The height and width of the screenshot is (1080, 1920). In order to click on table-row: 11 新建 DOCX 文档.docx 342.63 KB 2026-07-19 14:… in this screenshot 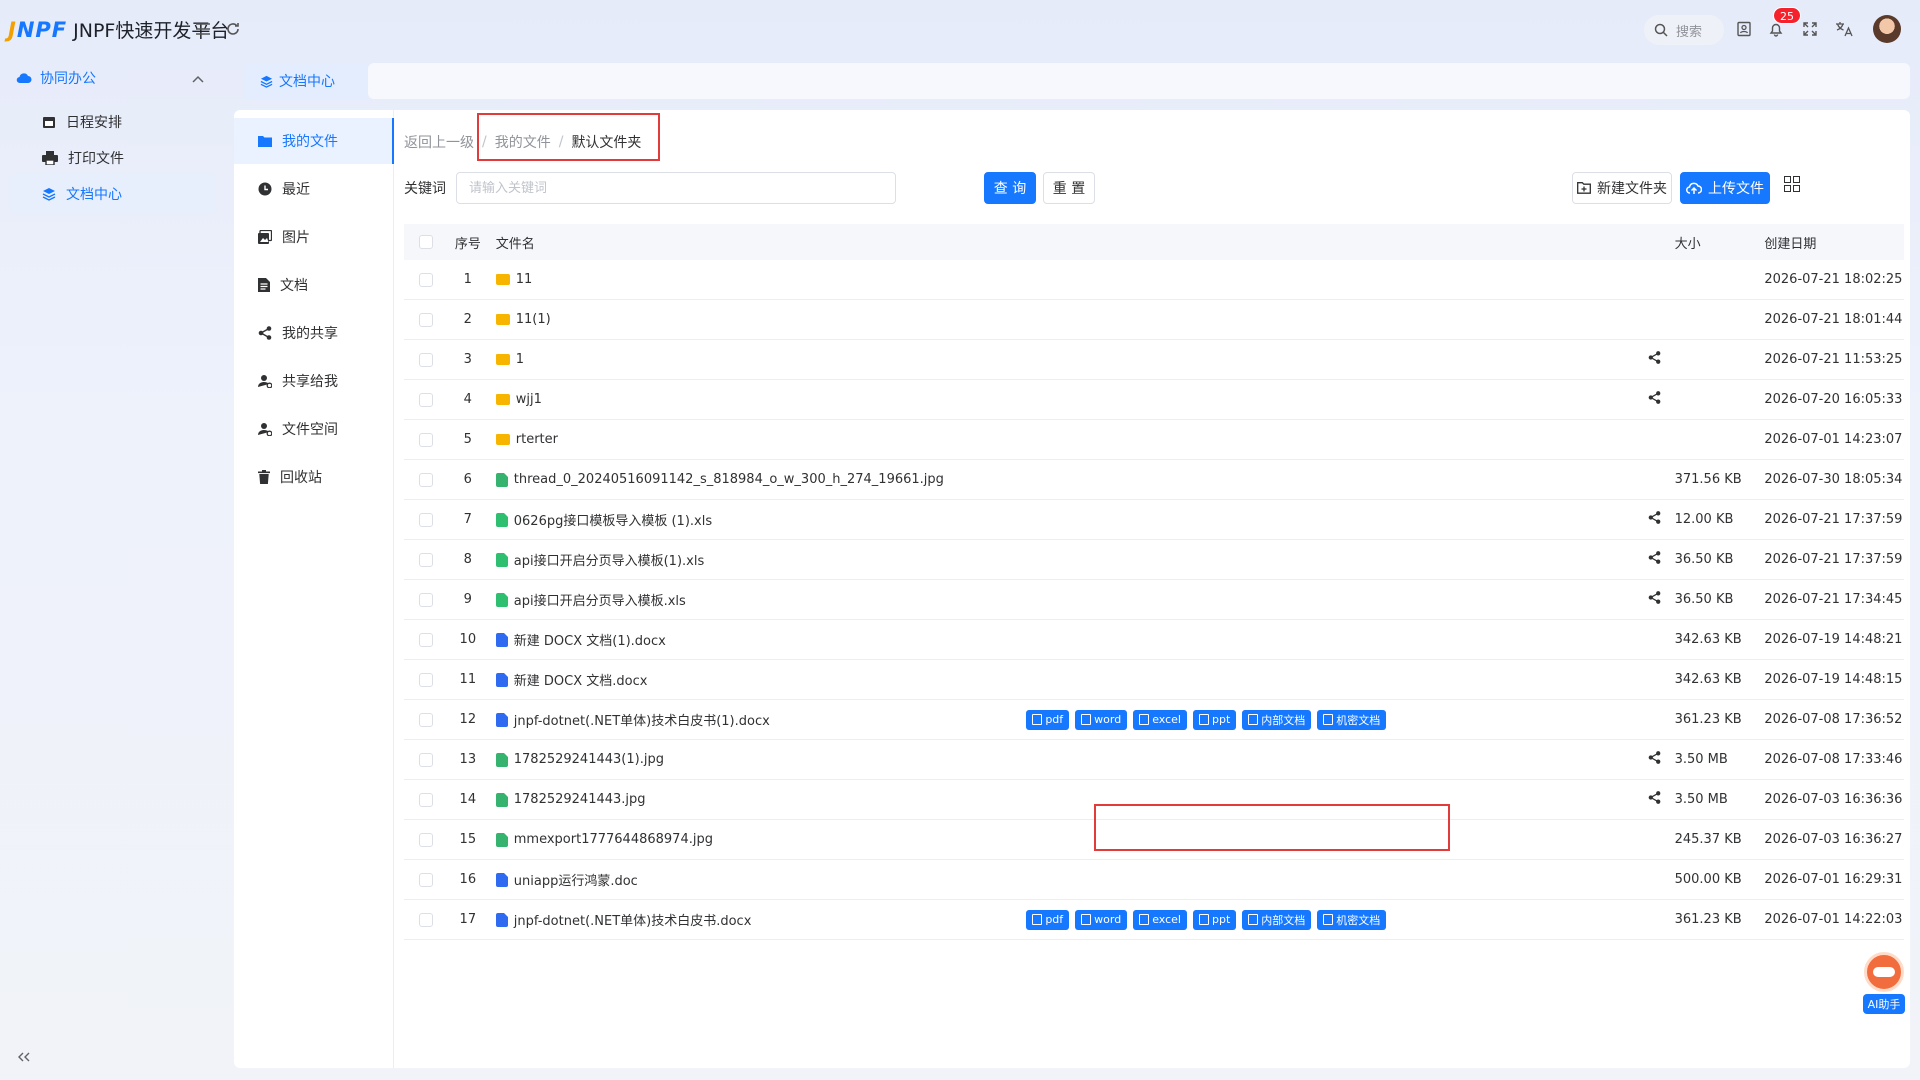, I will do `click(1154, 680)`.